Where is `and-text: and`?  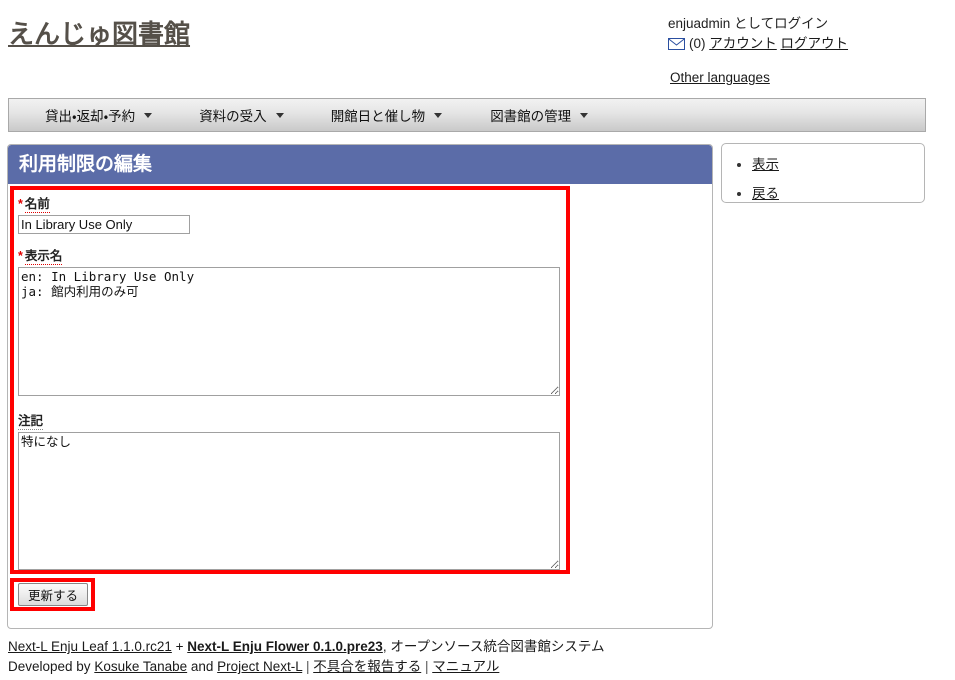 and-text: and is located at coordinates (202, 666).